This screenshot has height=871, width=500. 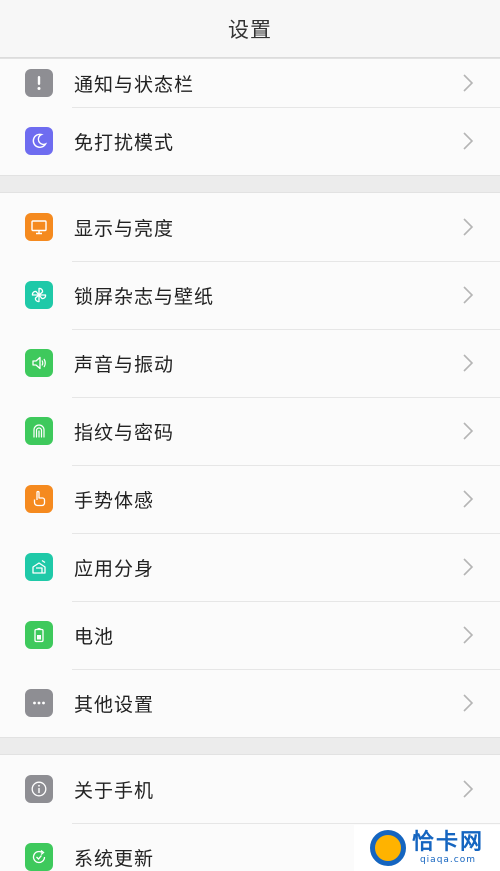 I want to click on setting-item-do-not-disturb: 免打扰模式, so click(x=250, y=141).